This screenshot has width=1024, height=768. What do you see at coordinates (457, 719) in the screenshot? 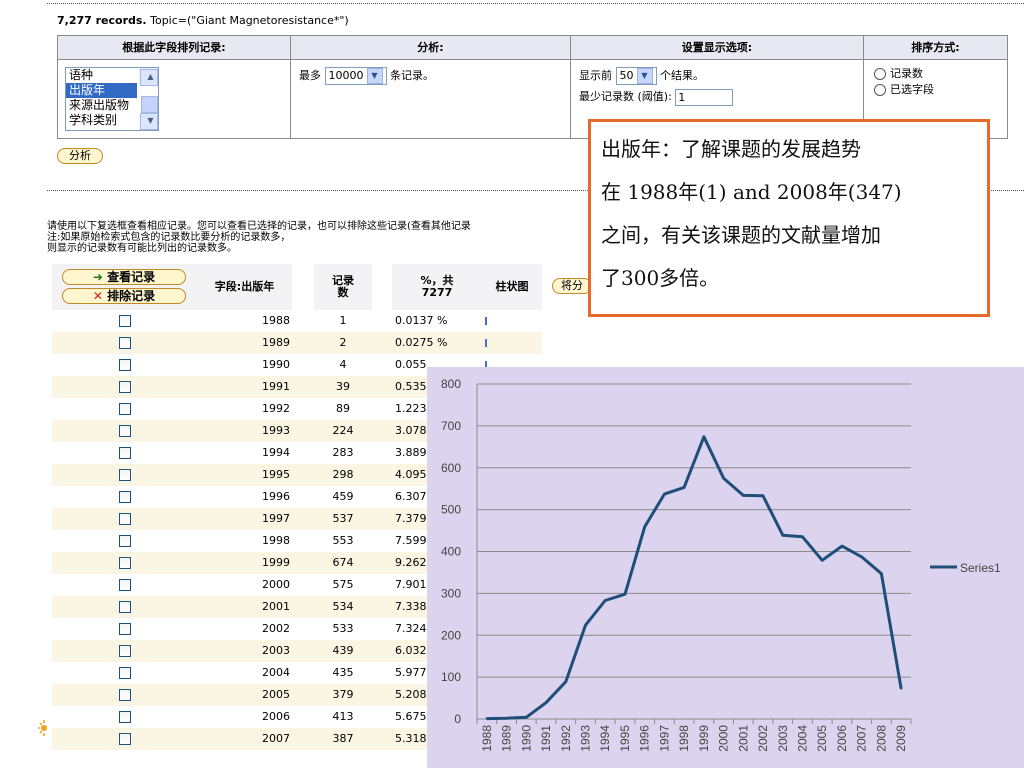
I see `y-tick-label: 0` at bounding box center [457, 719].